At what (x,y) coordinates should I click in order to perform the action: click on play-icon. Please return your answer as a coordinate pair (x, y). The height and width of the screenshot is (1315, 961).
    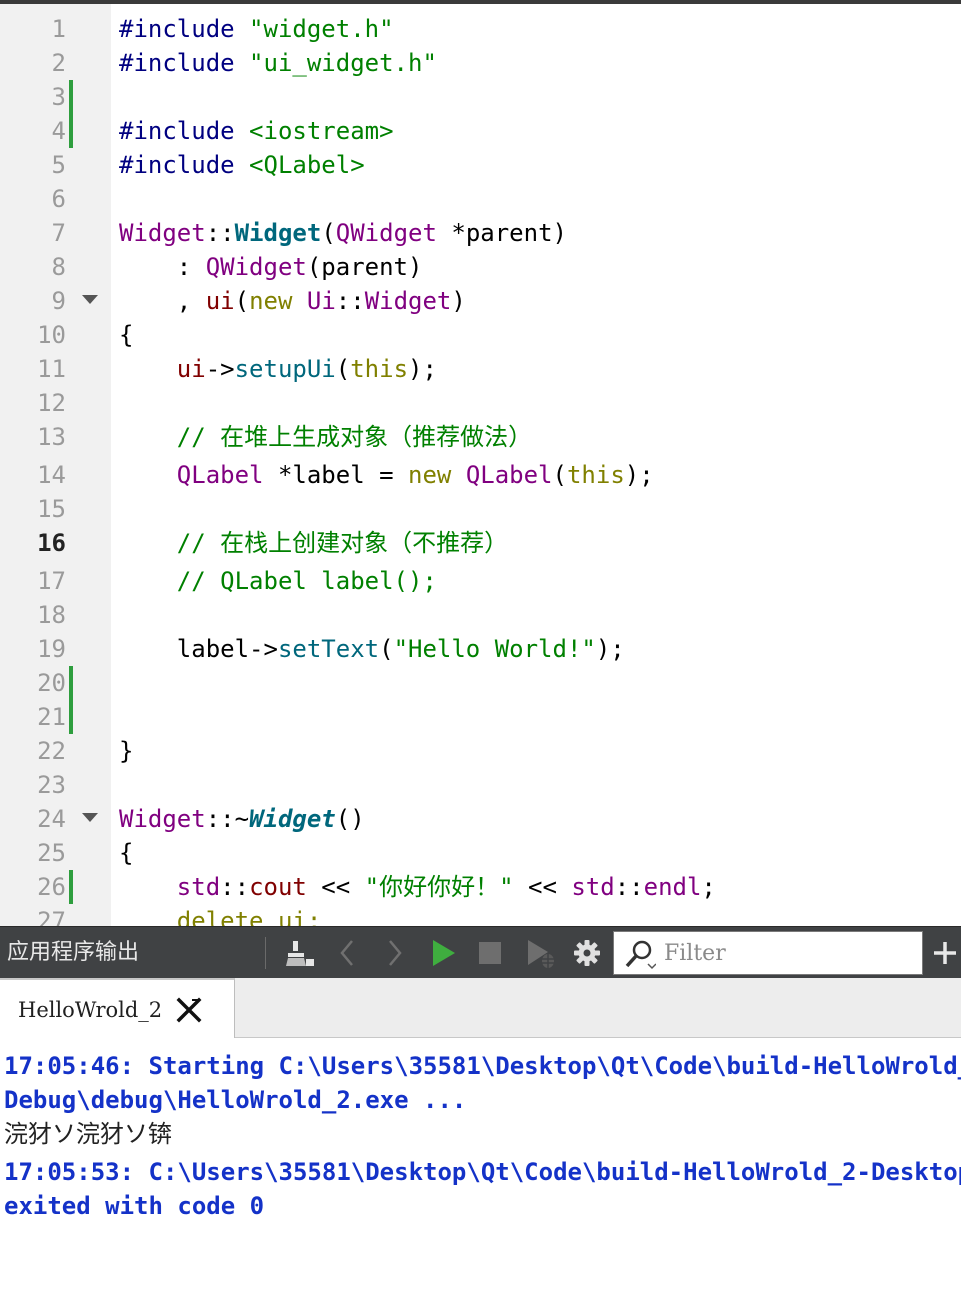
    Looking at the image, I should click on (444, 953).